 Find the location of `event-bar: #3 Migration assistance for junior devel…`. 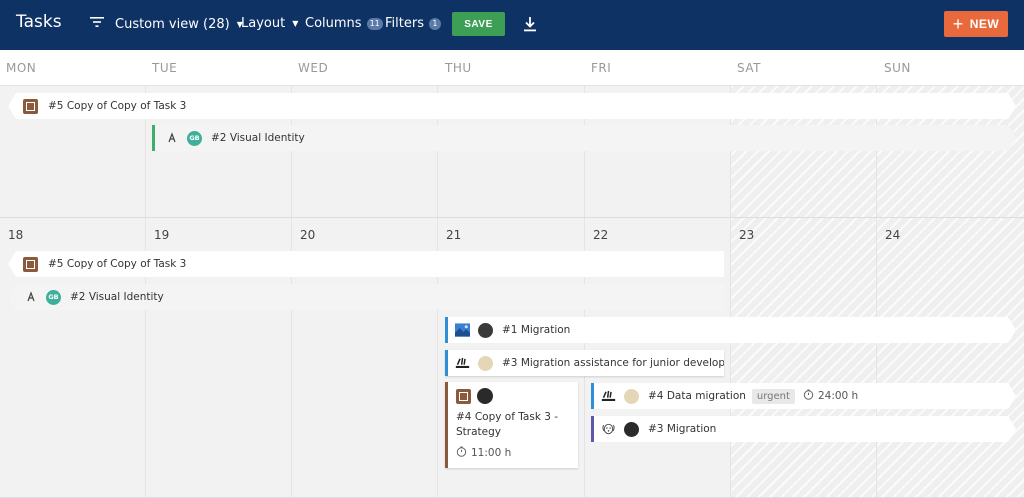

event-bar: #3 Migration assistance for junior devel… is located at coordinates (584, 363).